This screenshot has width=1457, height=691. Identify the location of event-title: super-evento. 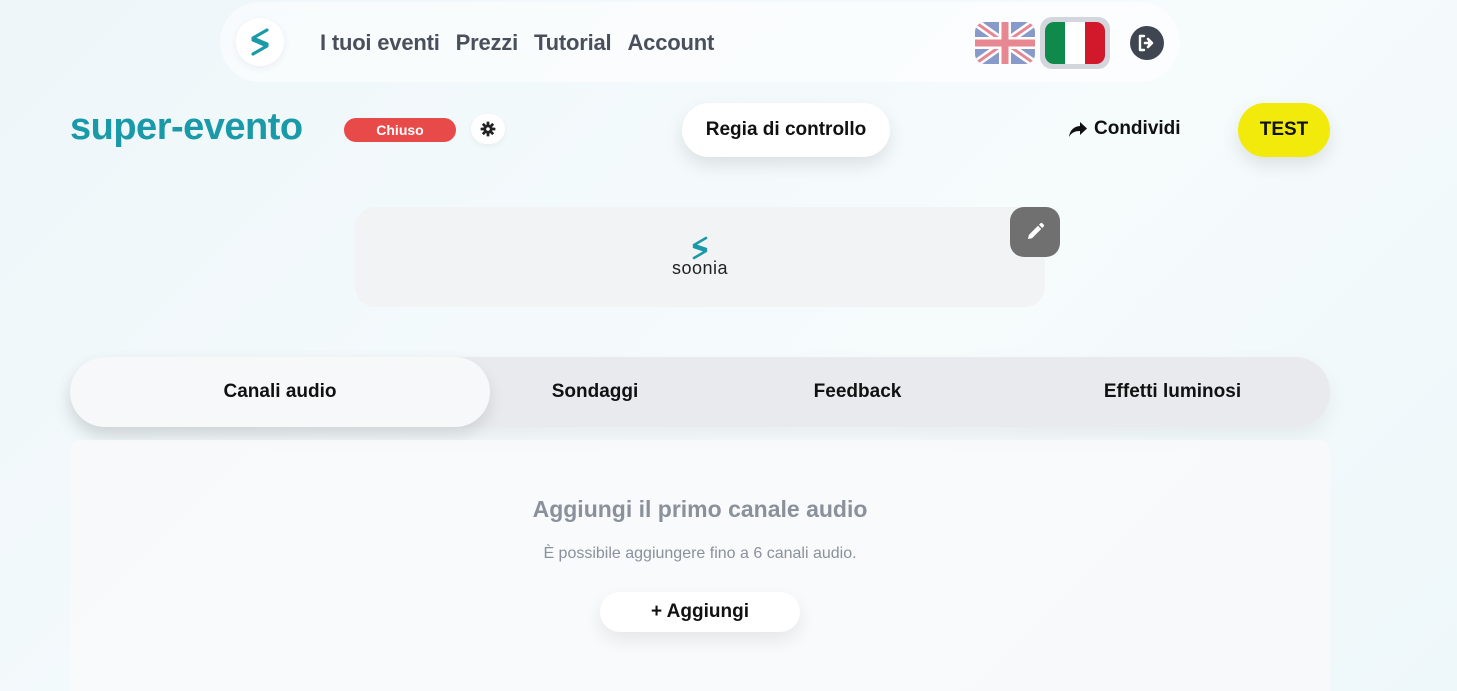
(186, 127).